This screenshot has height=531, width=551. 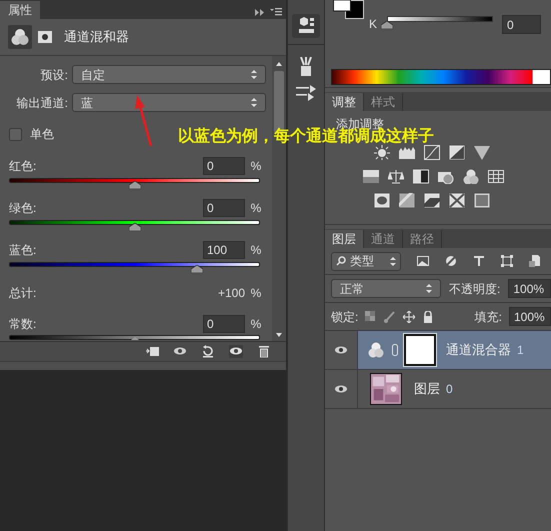 What do you see at coordinates (432, 152) in the screenshot?
I see `curves-icon` at bounding box center [432, 152].